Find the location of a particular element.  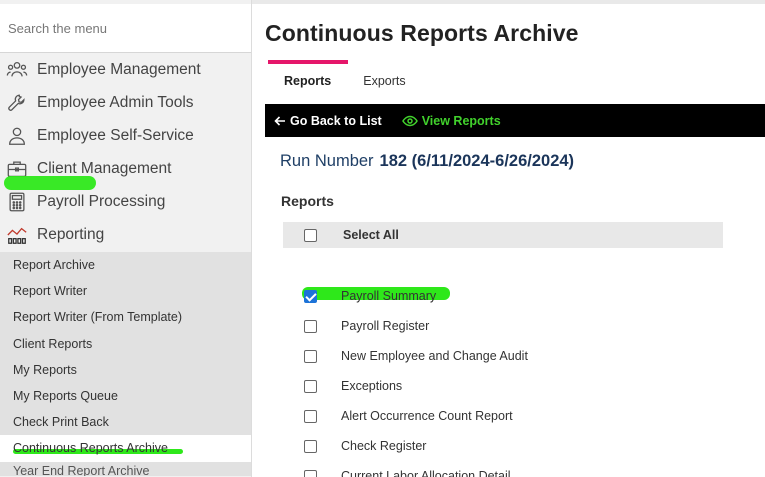

submenu-item-my-reports: My Reports is located at coordinates (125, 370).